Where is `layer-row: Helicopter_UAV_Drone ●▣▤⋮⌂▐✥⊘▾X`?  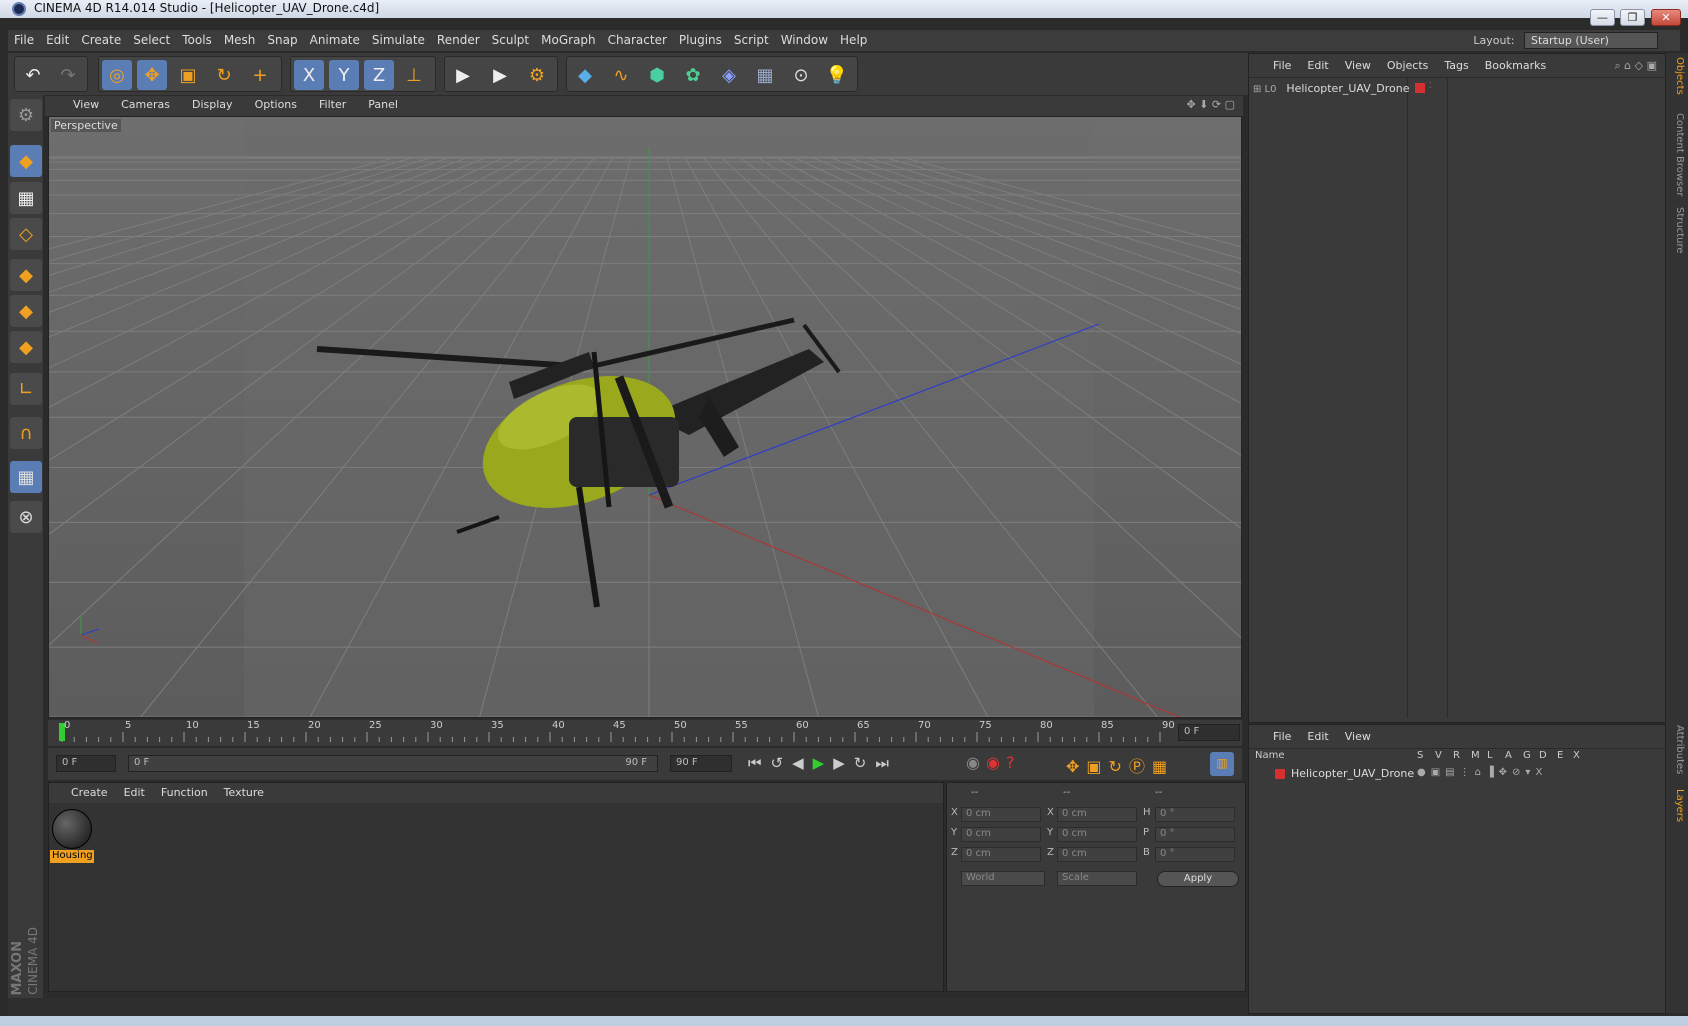 layer-row: Helicopter_UAV_Drone ●▣▤⋮⌂▐✥⊘▾X is located at coordinates (1458, 774).